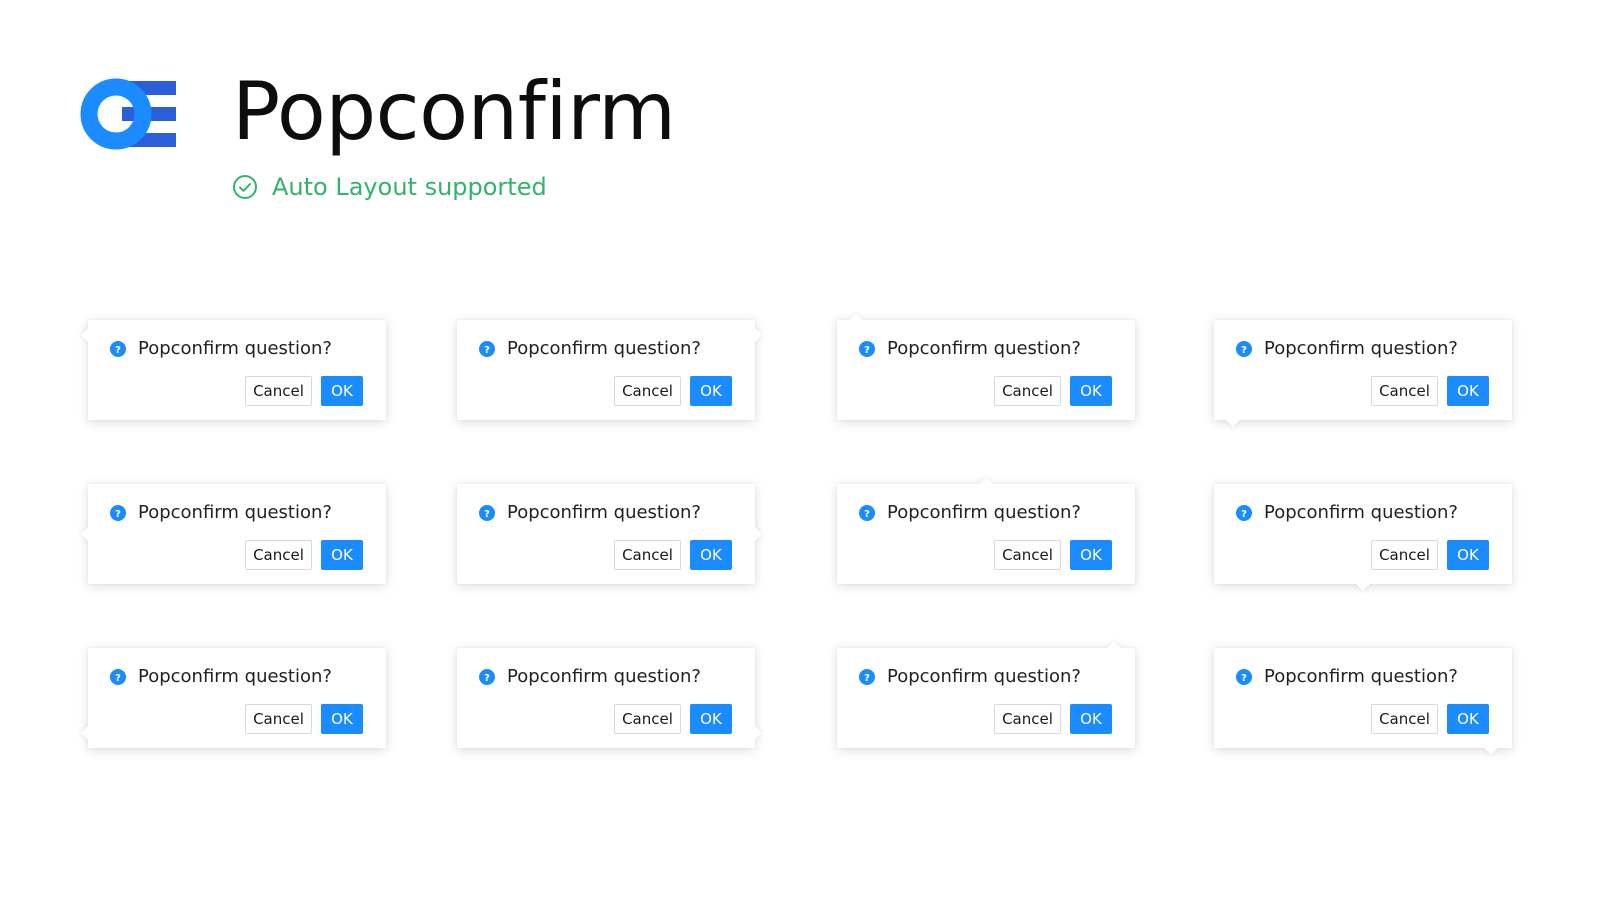 This screenshot has height=897, width=1600. Describe the element at coordinates (233, 370) in the screenshot. I see `popconfirm-left-top: ? Popconfirm question? Cancel OK` at that location.